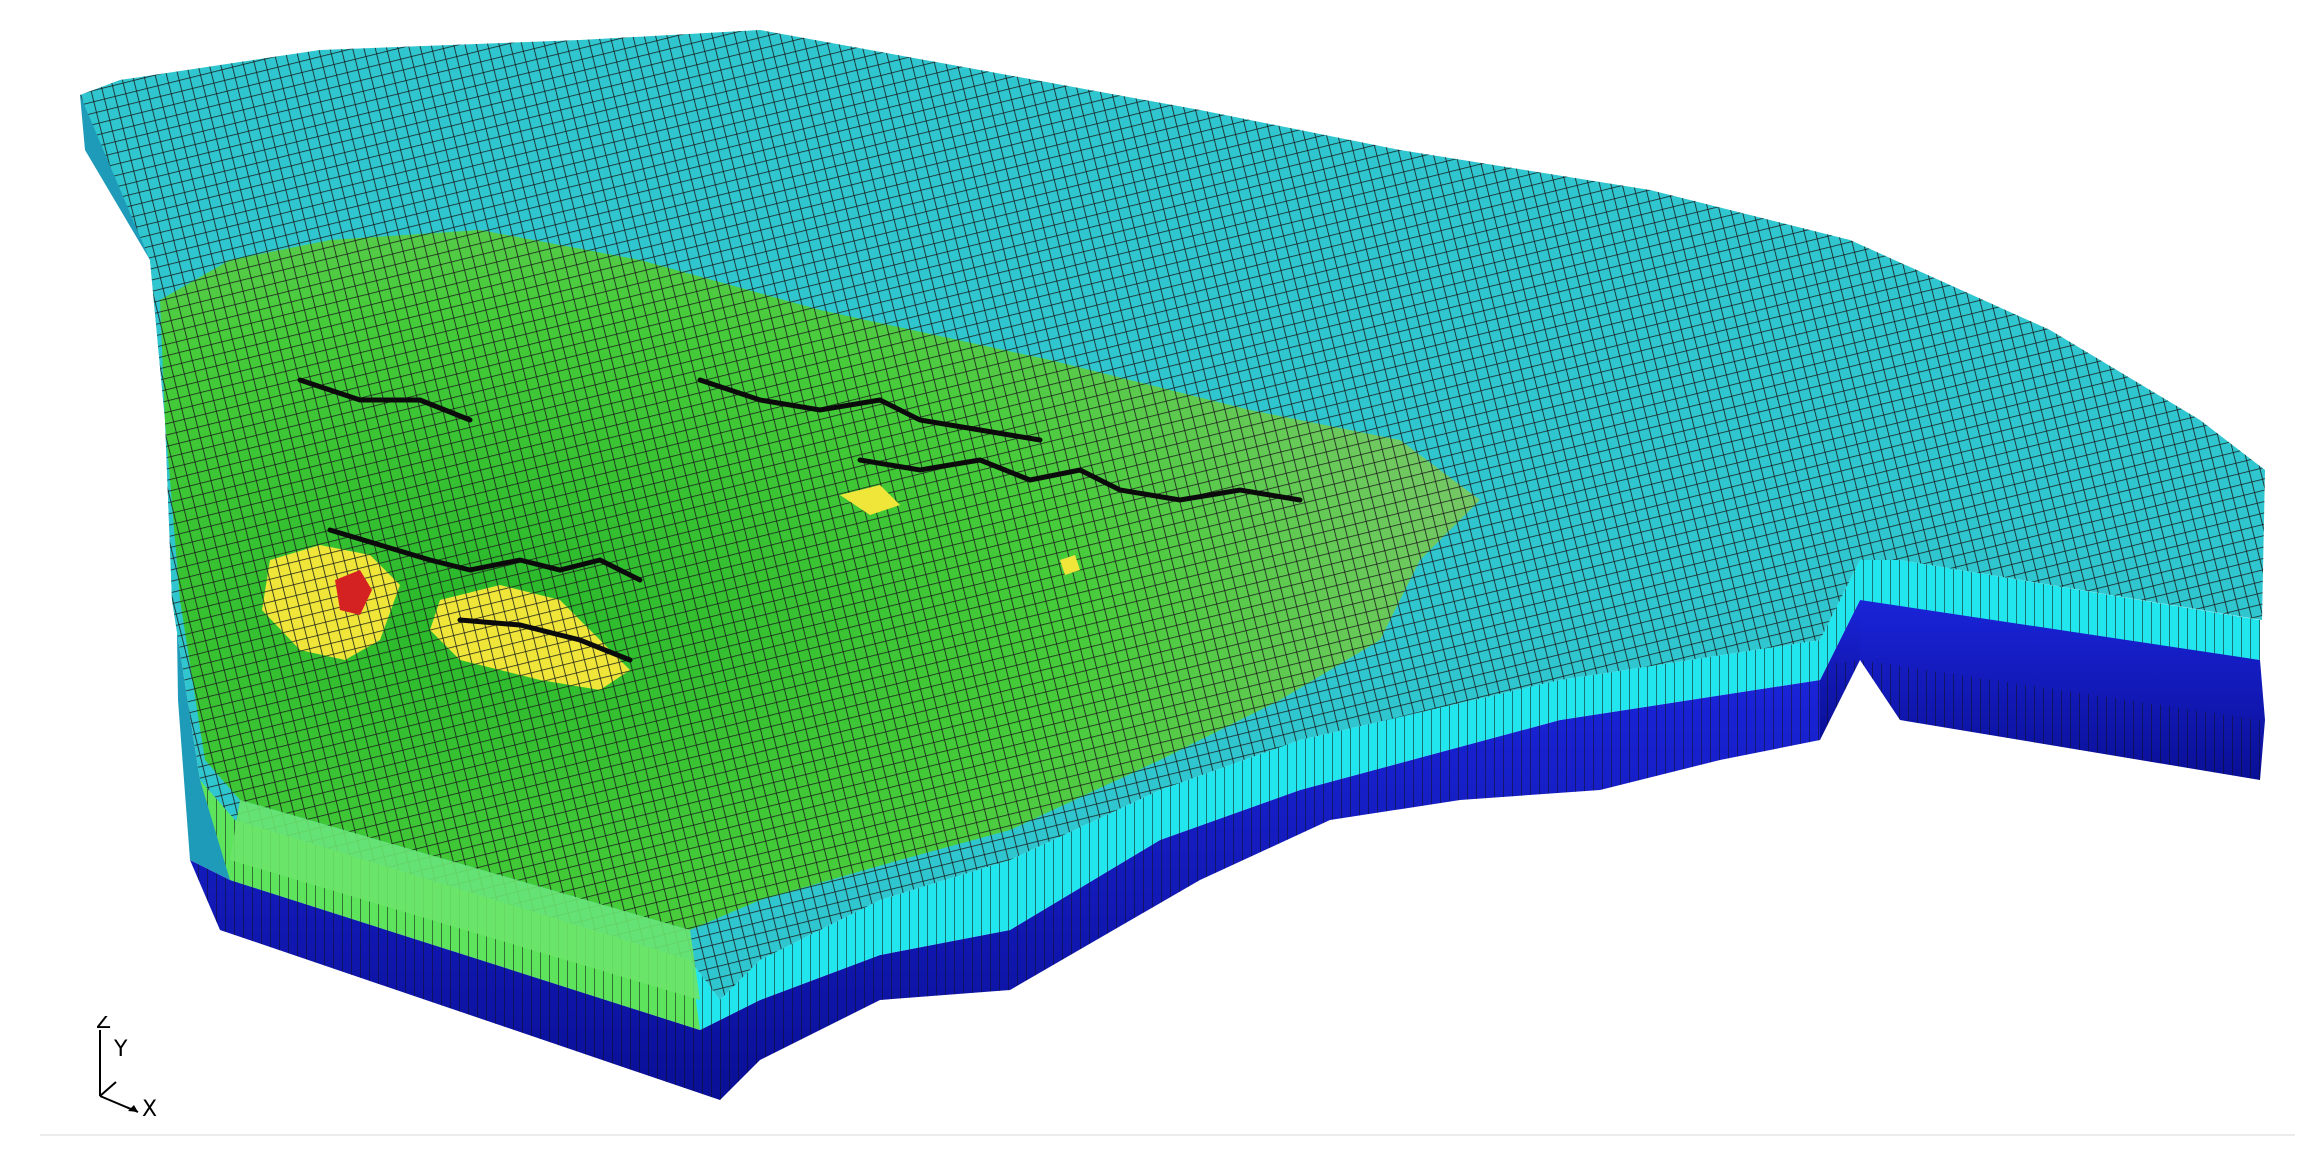 Image resolution: width=2307 pixels, height=1163 pixels. Describe the element at coordinates (103, 1025) in the screenshot. I see `axis-label-z: Z` at that location.